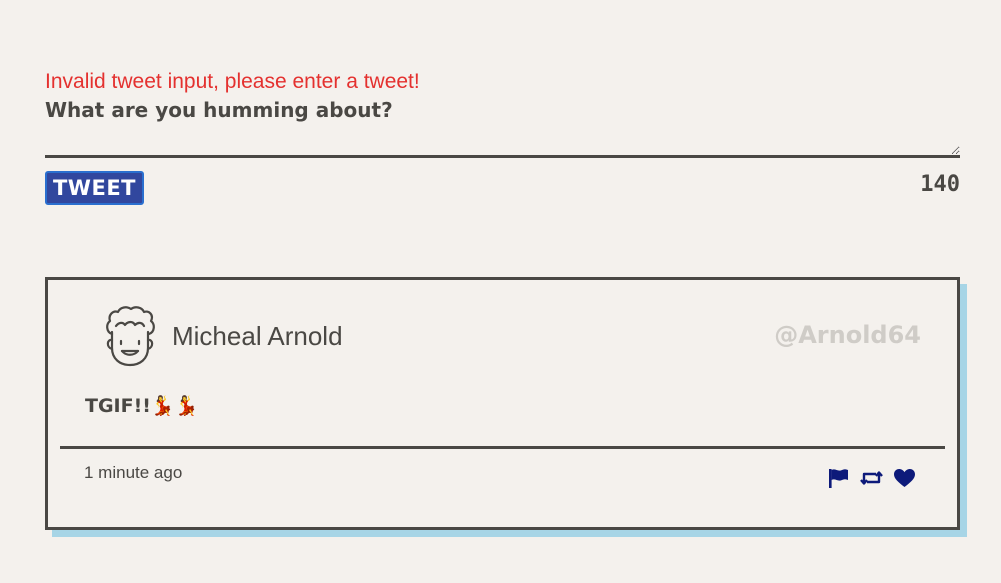  Describe the element at coordinates (142, 406) in the screenshot. I see `tweet-text: TGIF!!💃💃` at that location.